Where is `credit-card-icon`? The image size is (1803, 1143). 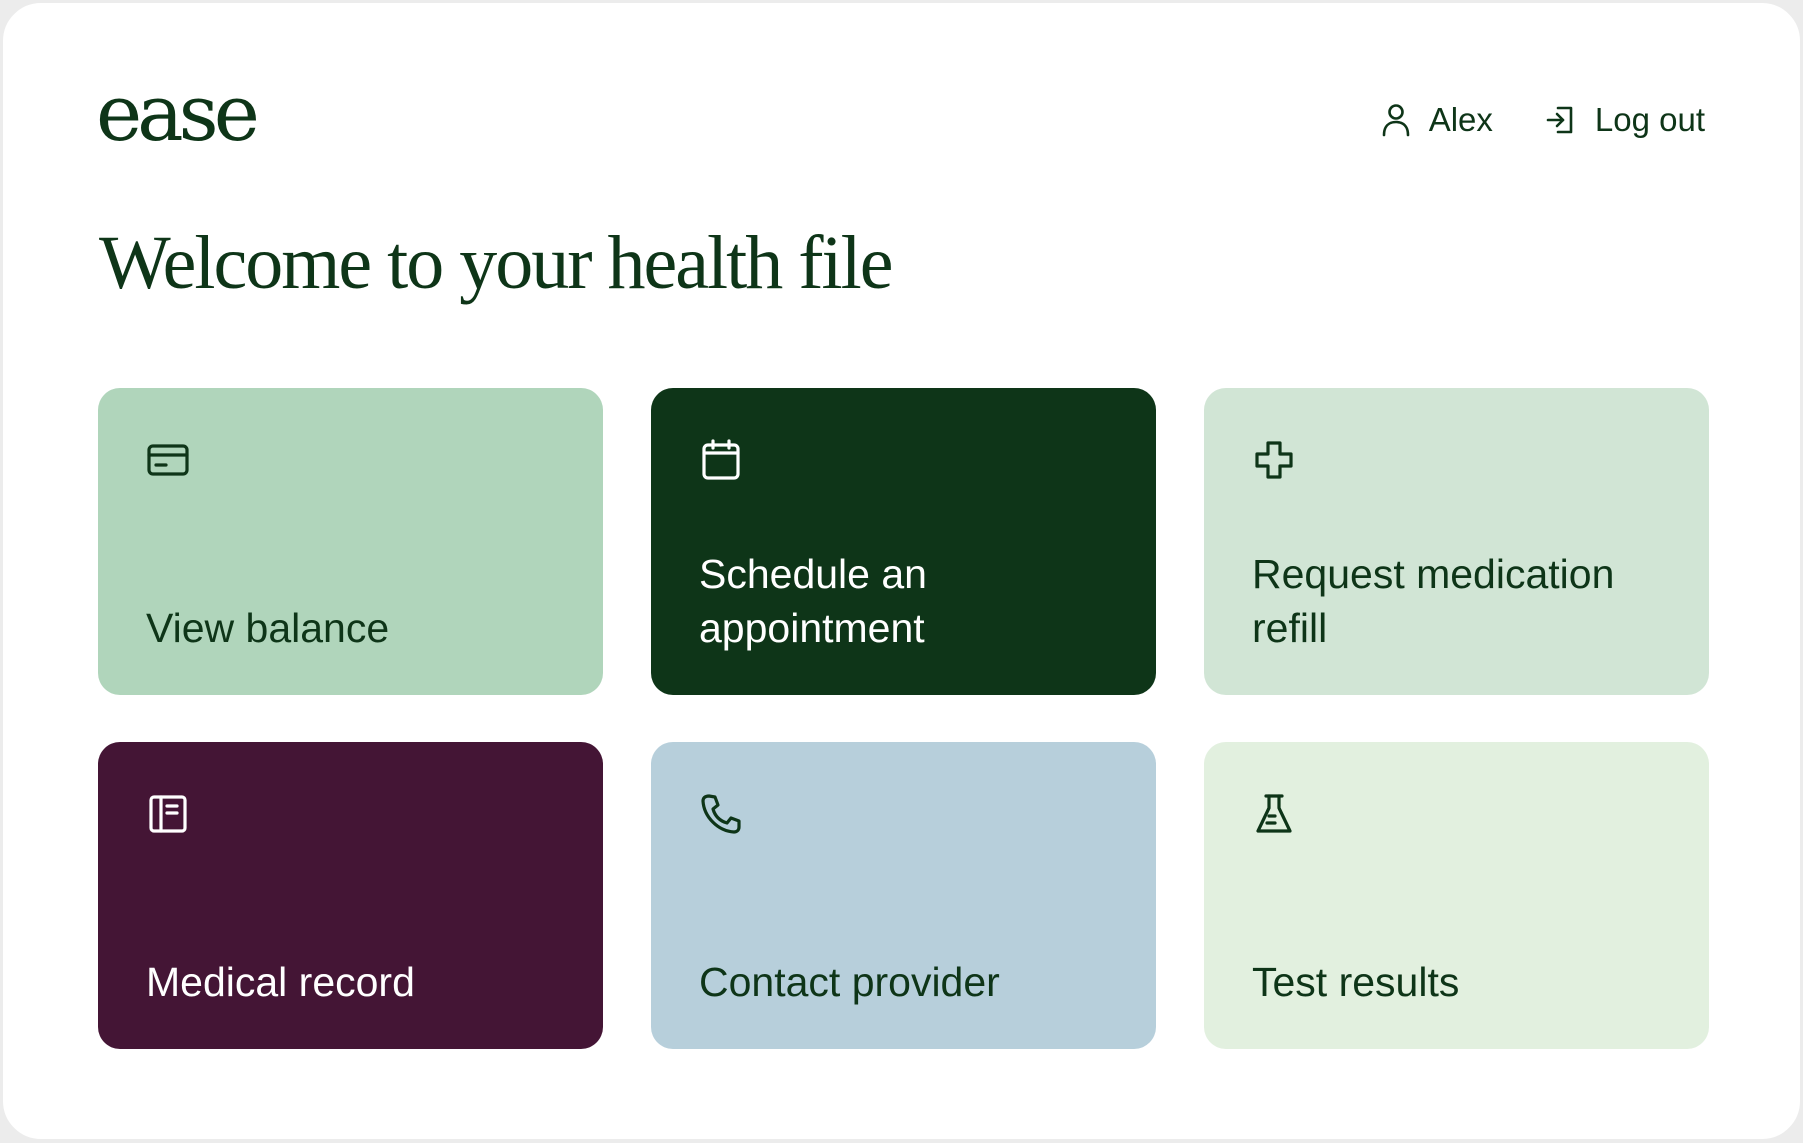 credit-card-icon is located at coordinates (168, 460).